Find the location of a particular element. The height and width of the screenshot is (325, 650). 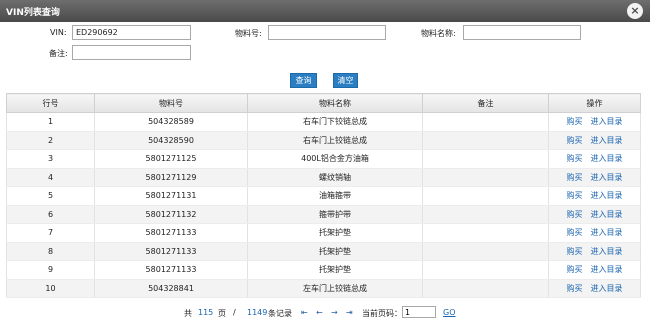

next-page-icon: → is located at coordinates (334, 312).